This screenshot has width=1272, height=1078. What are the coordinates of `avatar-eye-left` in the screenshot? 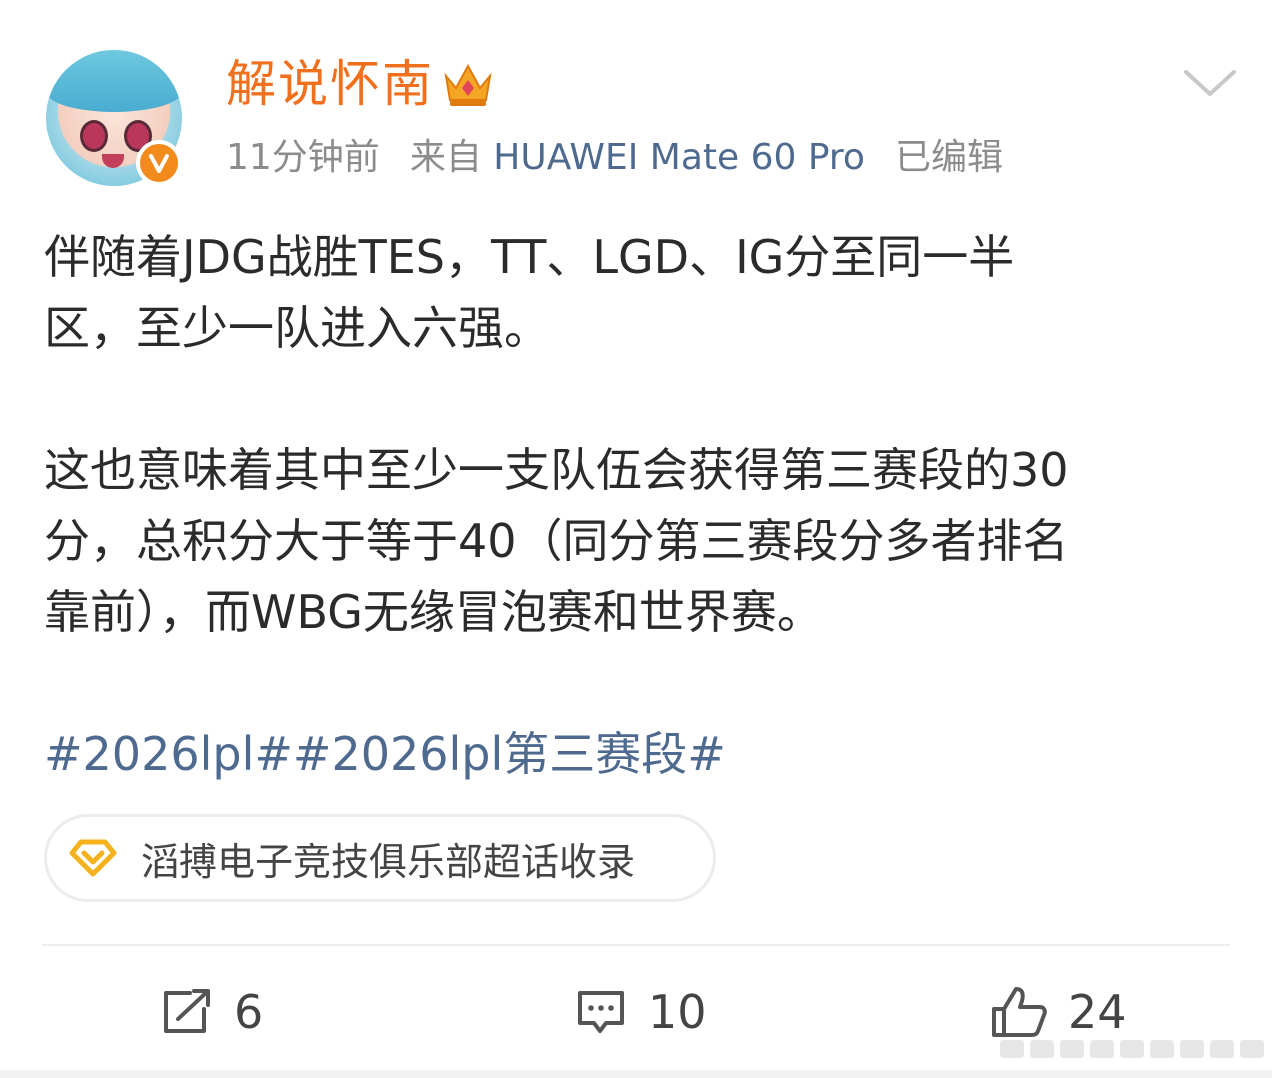 It's located at (94, 136).